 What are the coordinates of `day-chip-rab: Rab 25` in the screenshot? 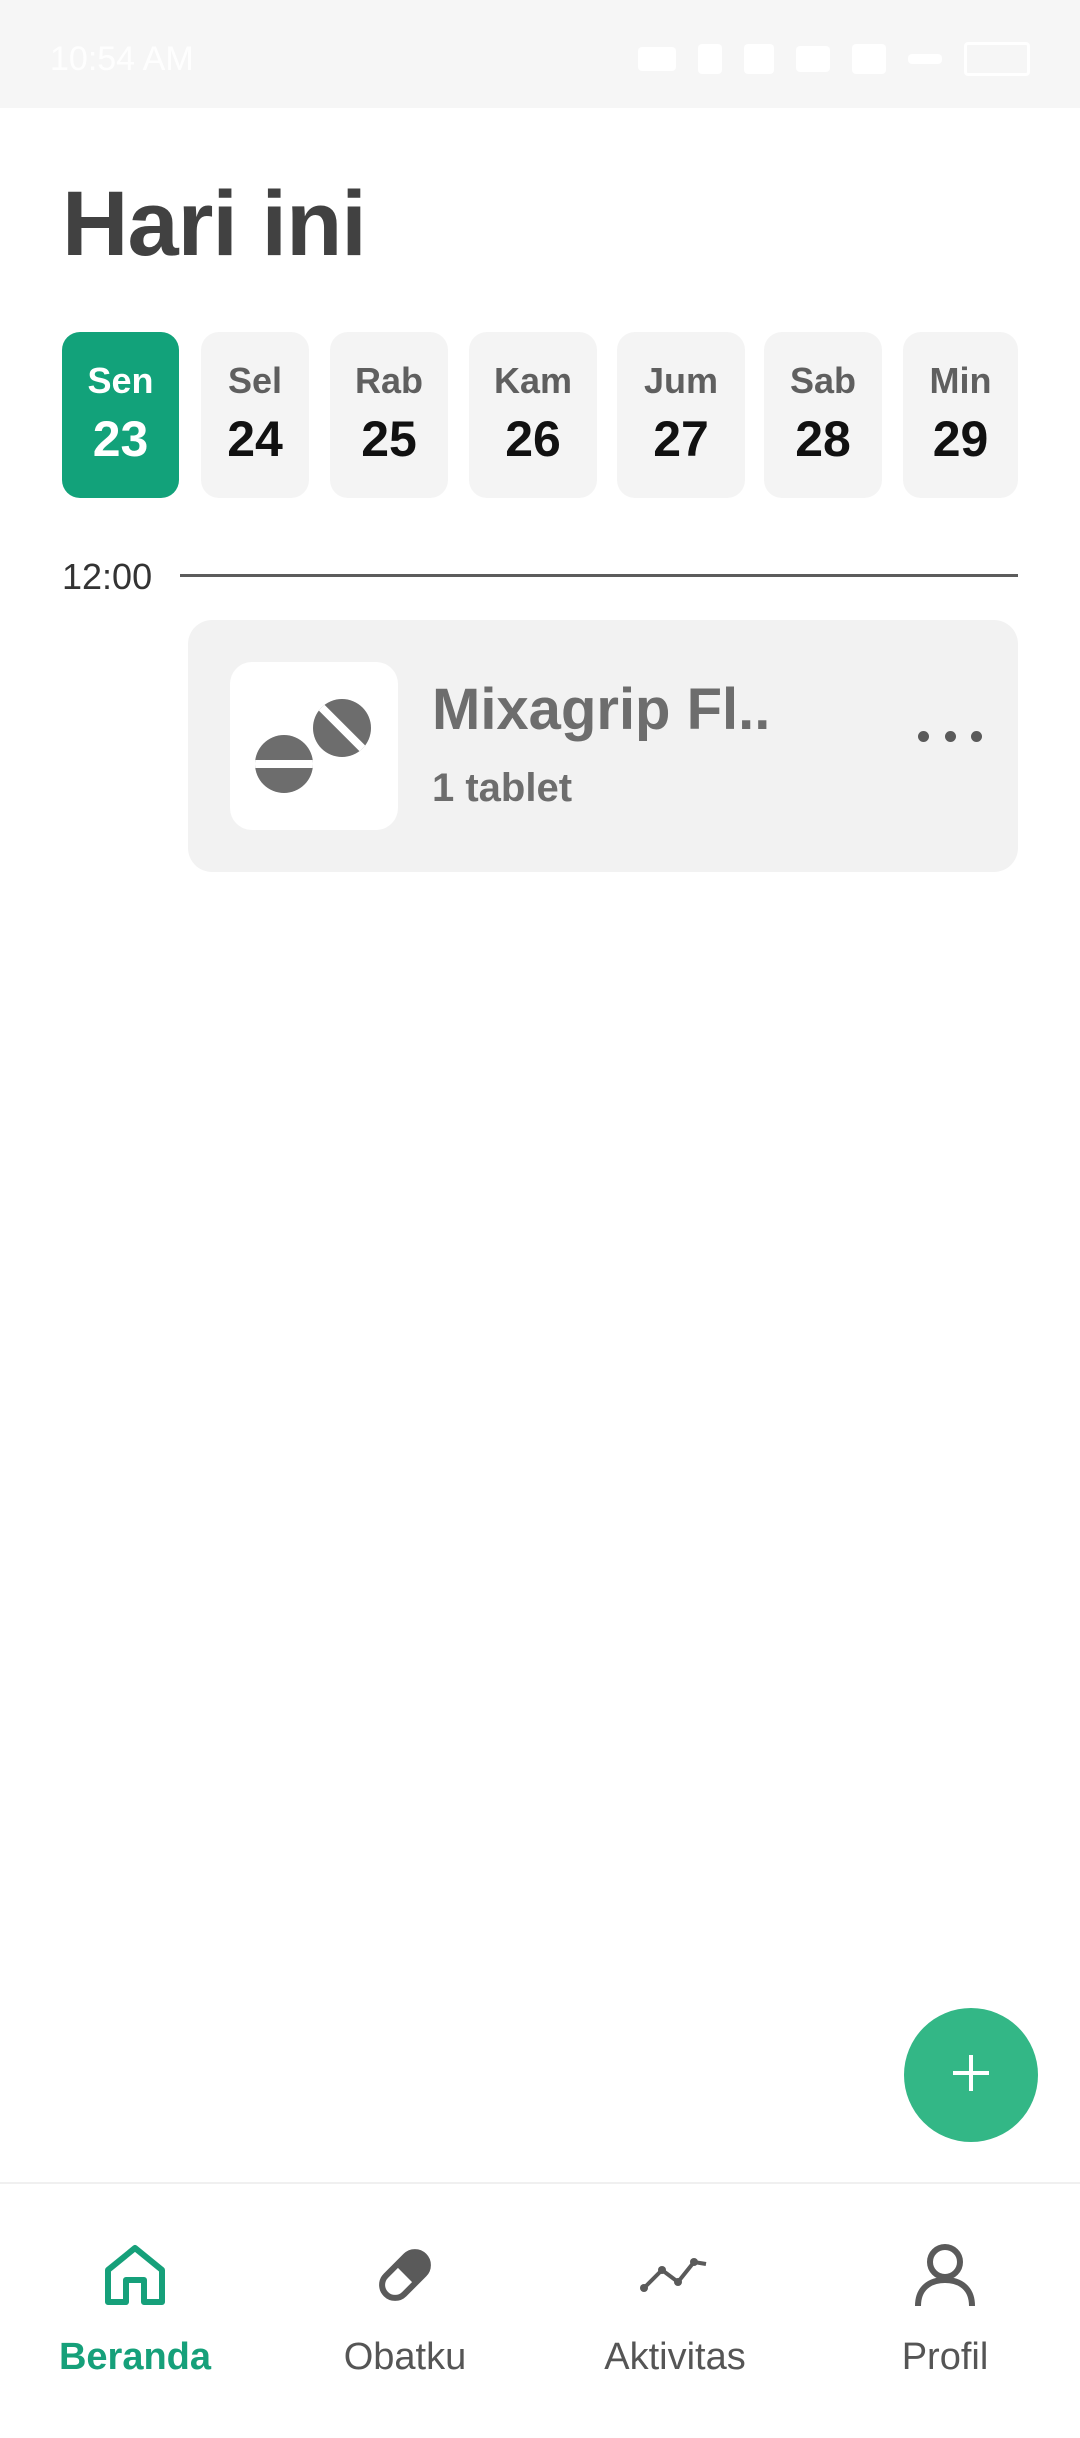 It's located at (389, 415).